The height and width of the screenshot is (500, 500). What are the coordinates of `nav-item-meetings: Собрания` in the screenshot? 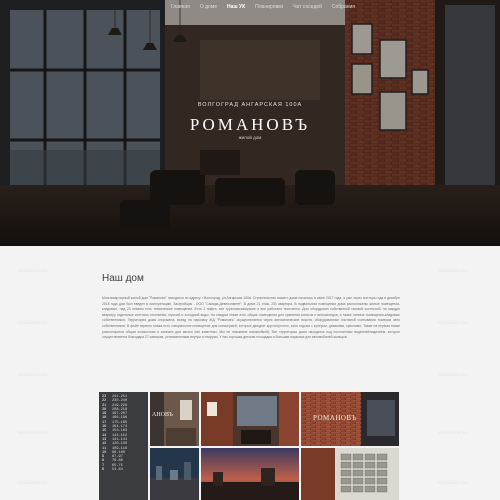 It's located at (343, 7).